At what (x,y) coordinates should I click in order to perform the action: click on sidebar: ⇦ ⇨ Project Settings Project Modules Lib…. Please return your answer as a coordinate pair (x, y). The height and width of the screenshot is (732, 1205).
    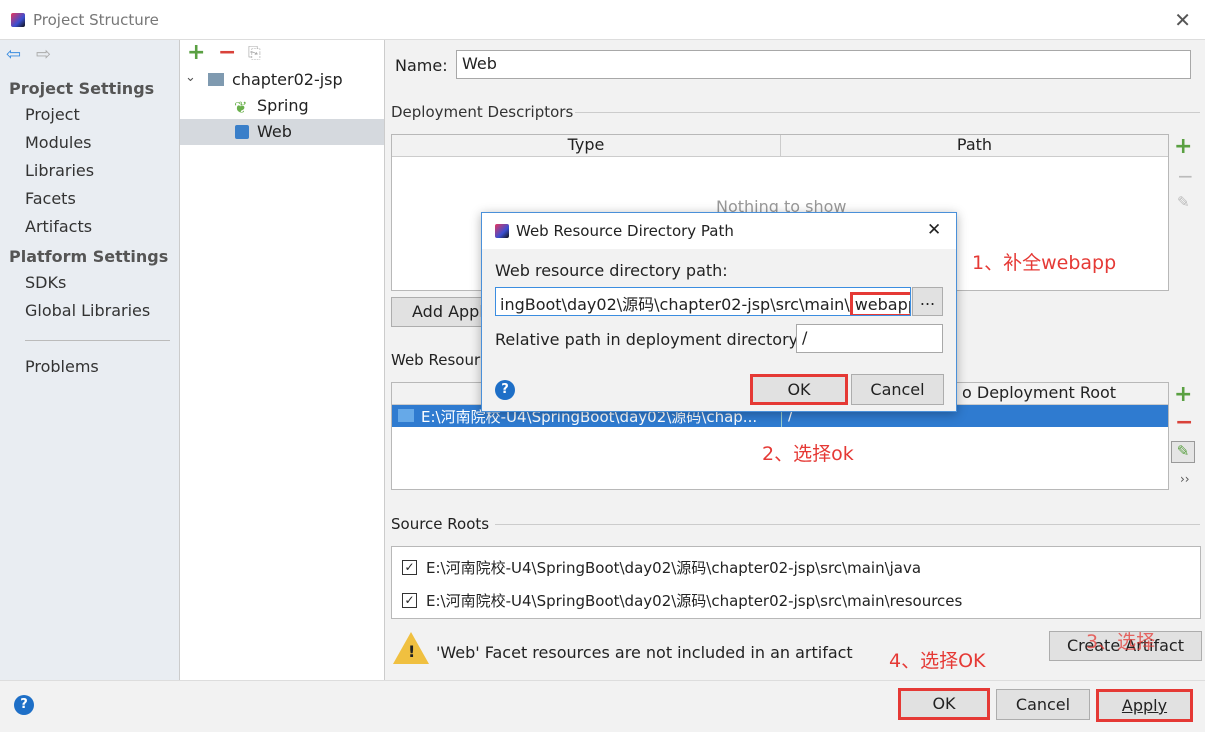
    Looking at the image, I should click on (90, 360).